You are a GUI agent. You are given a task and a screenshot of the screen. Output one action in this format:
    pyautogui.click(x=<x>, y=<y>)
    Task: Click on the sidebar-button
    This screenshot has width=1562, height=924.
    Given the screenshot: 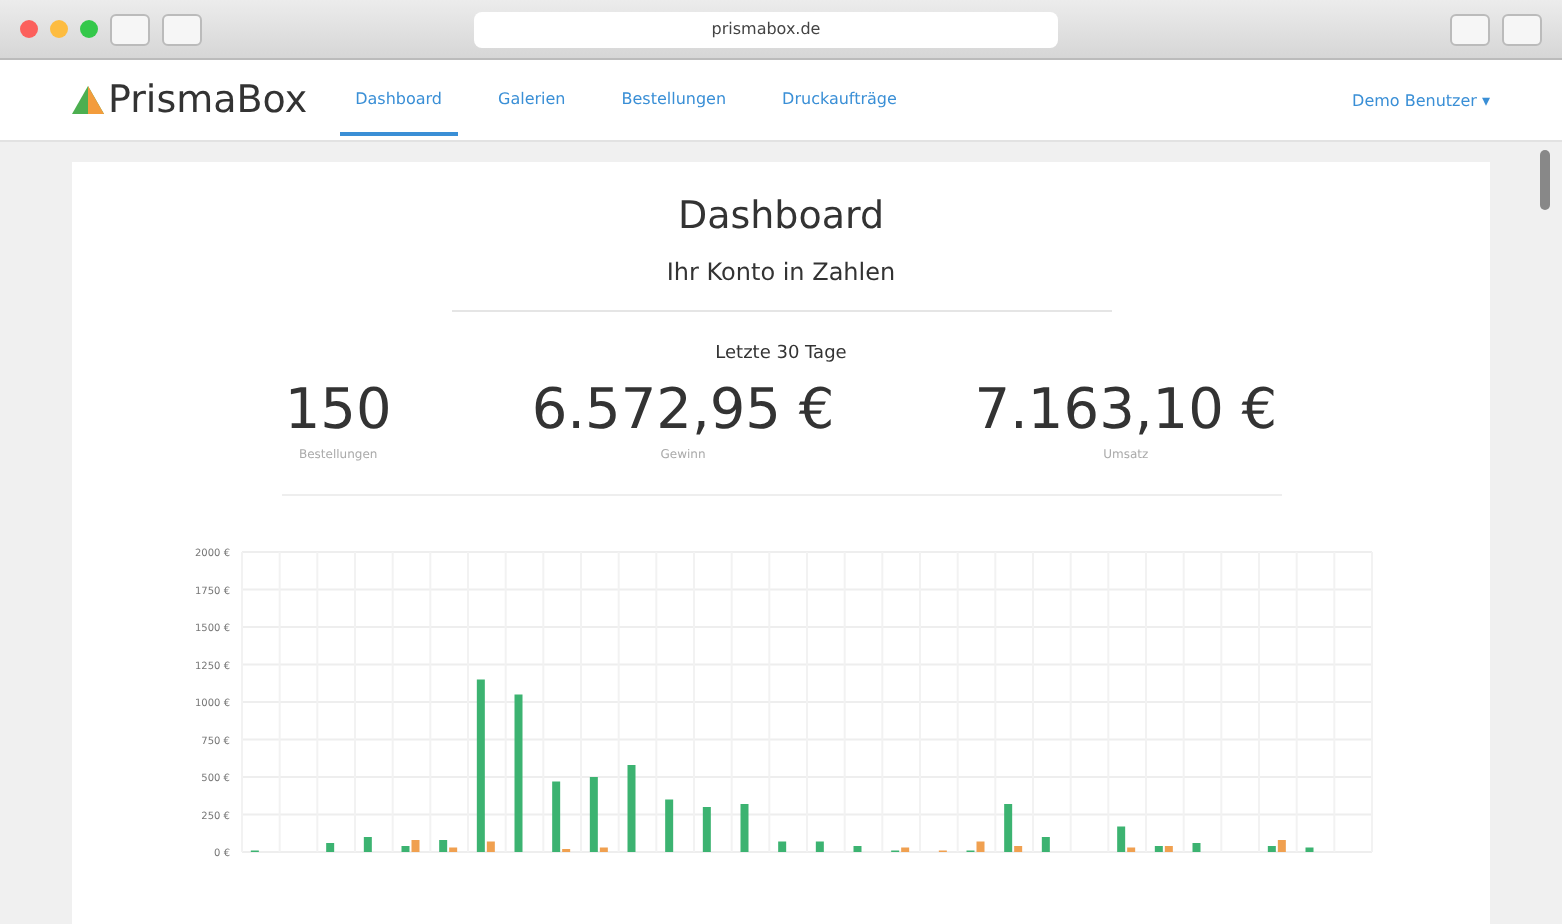 What is the action you would take?
    pyautogui.click(x=182, y=29)
    